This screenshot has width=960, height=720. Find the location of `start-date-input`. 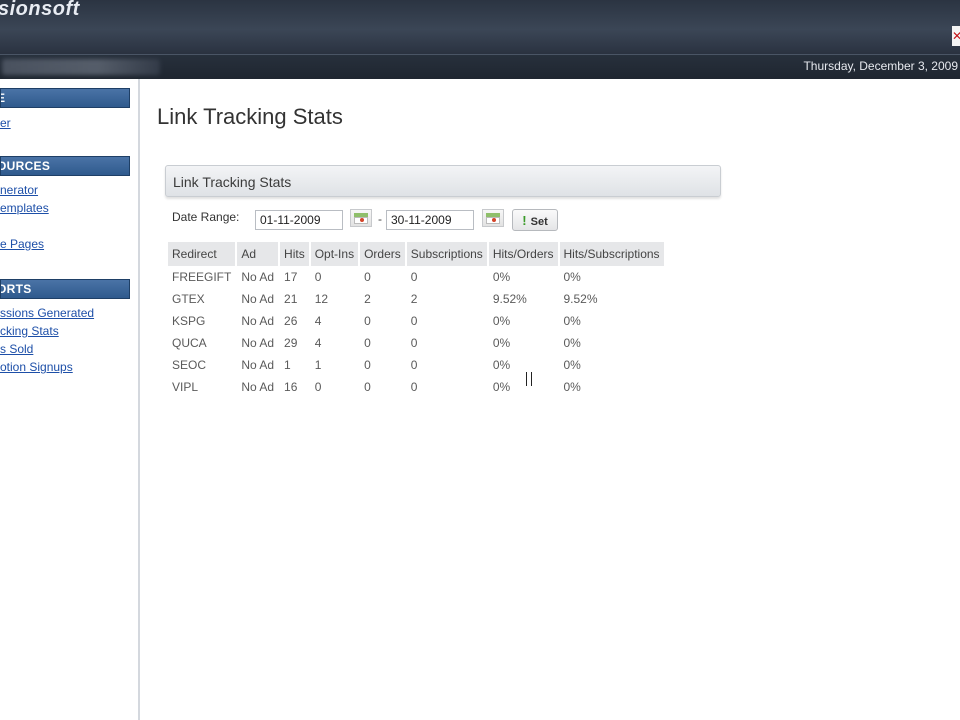

start-date-input is located at coordinates (299, 220).